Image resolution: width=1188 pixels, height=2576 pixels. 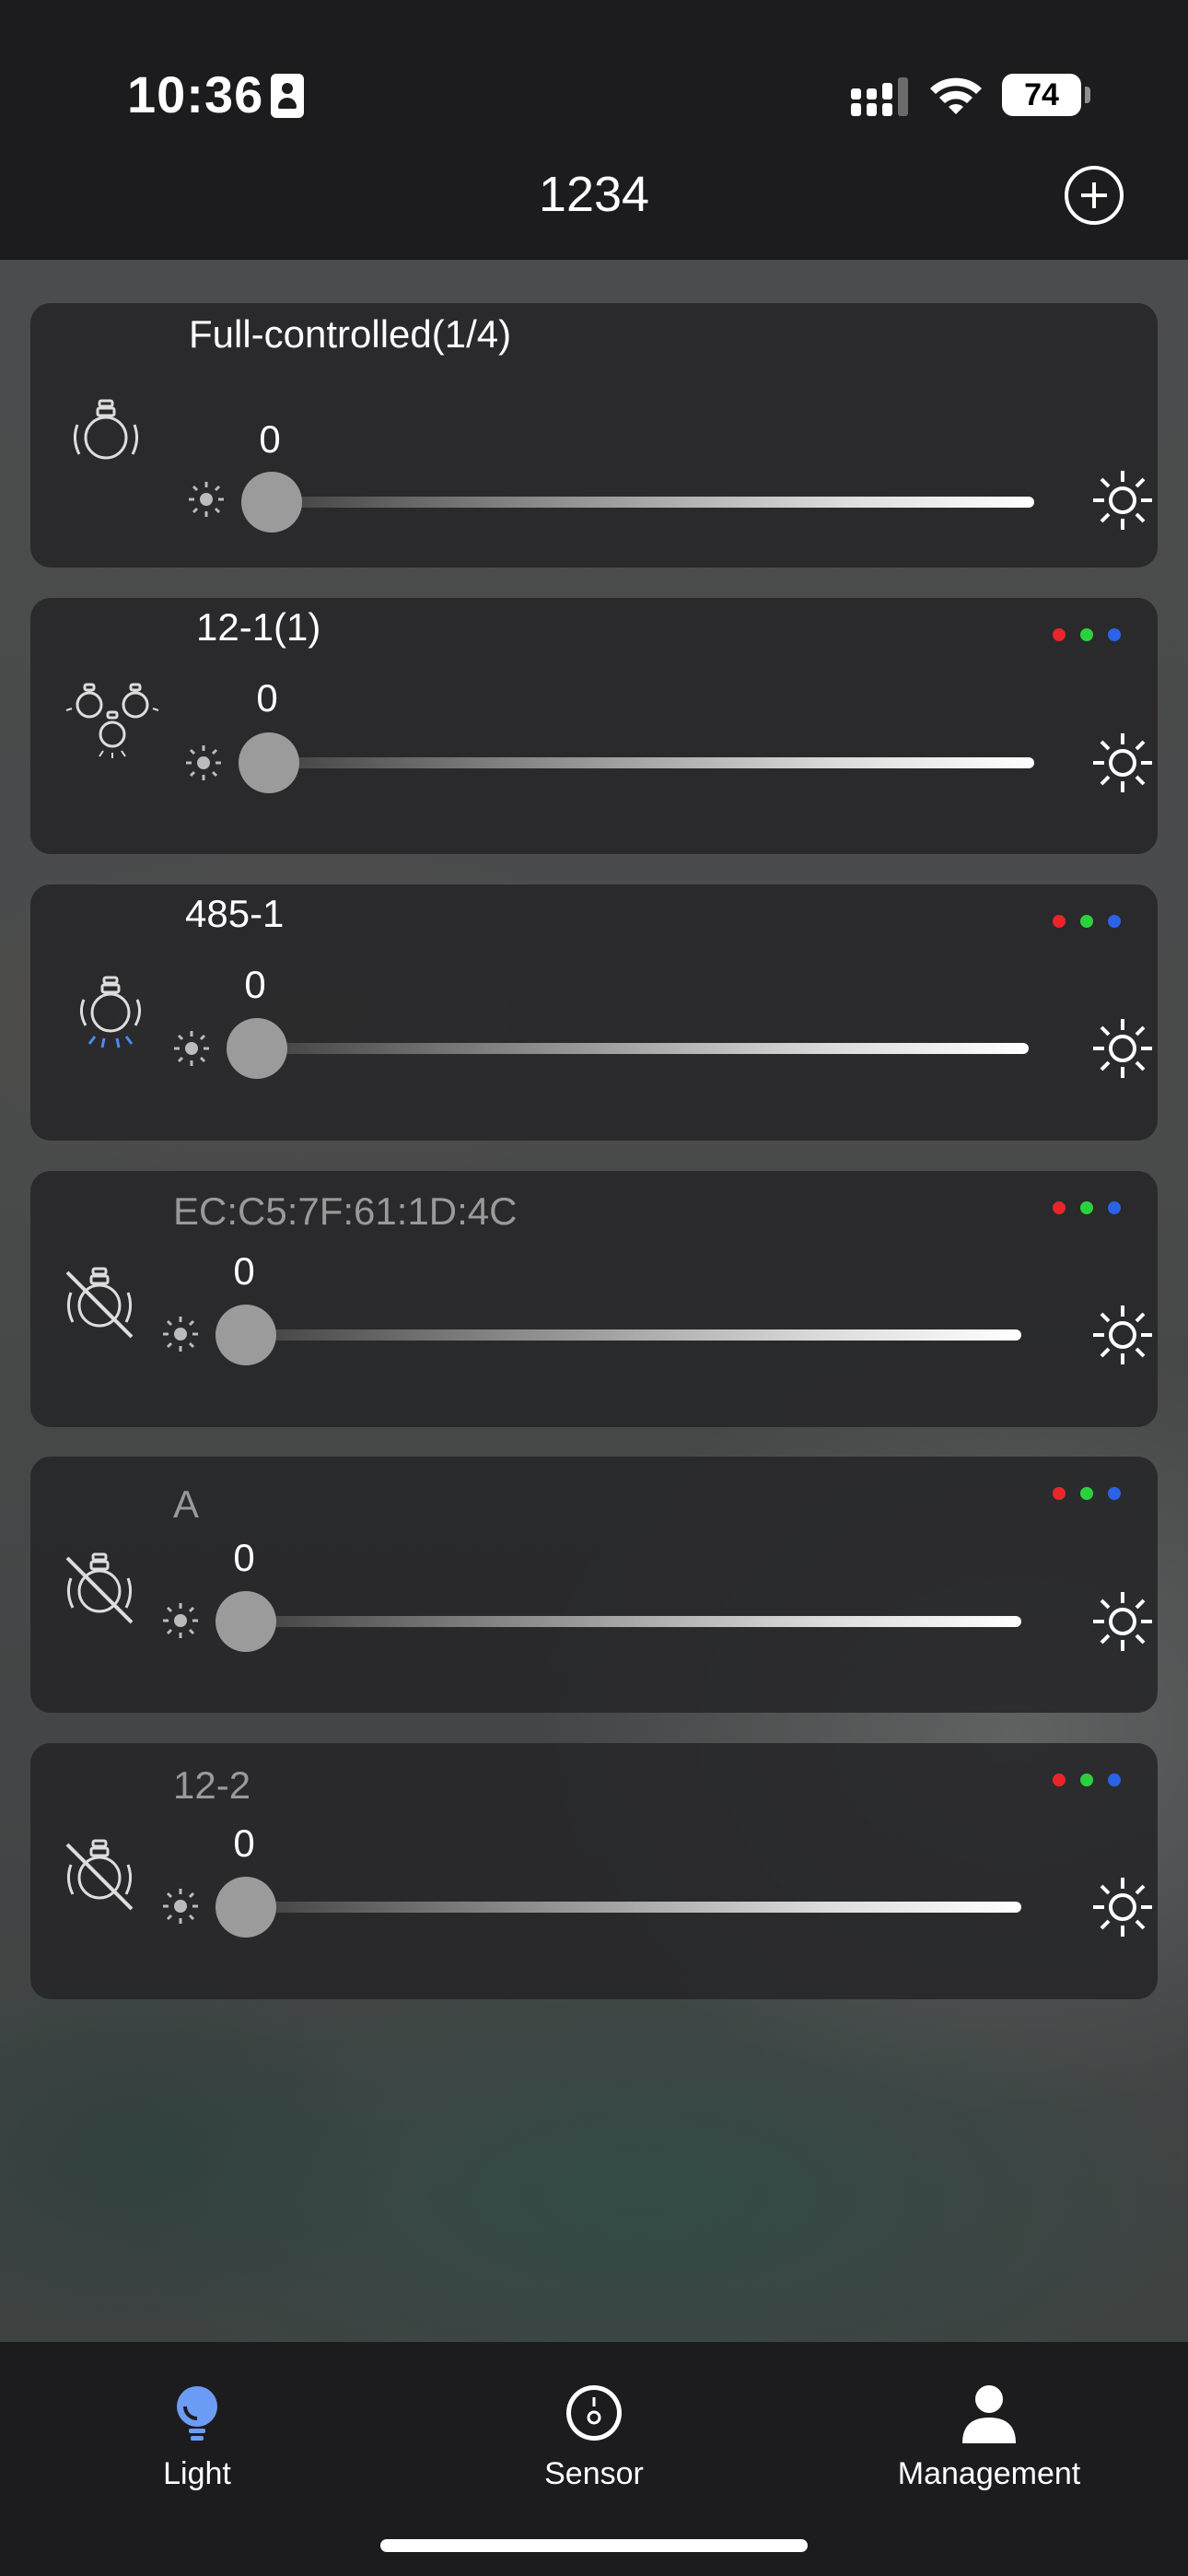 I want to click on home-indicator, so click(x=594, y=2545).